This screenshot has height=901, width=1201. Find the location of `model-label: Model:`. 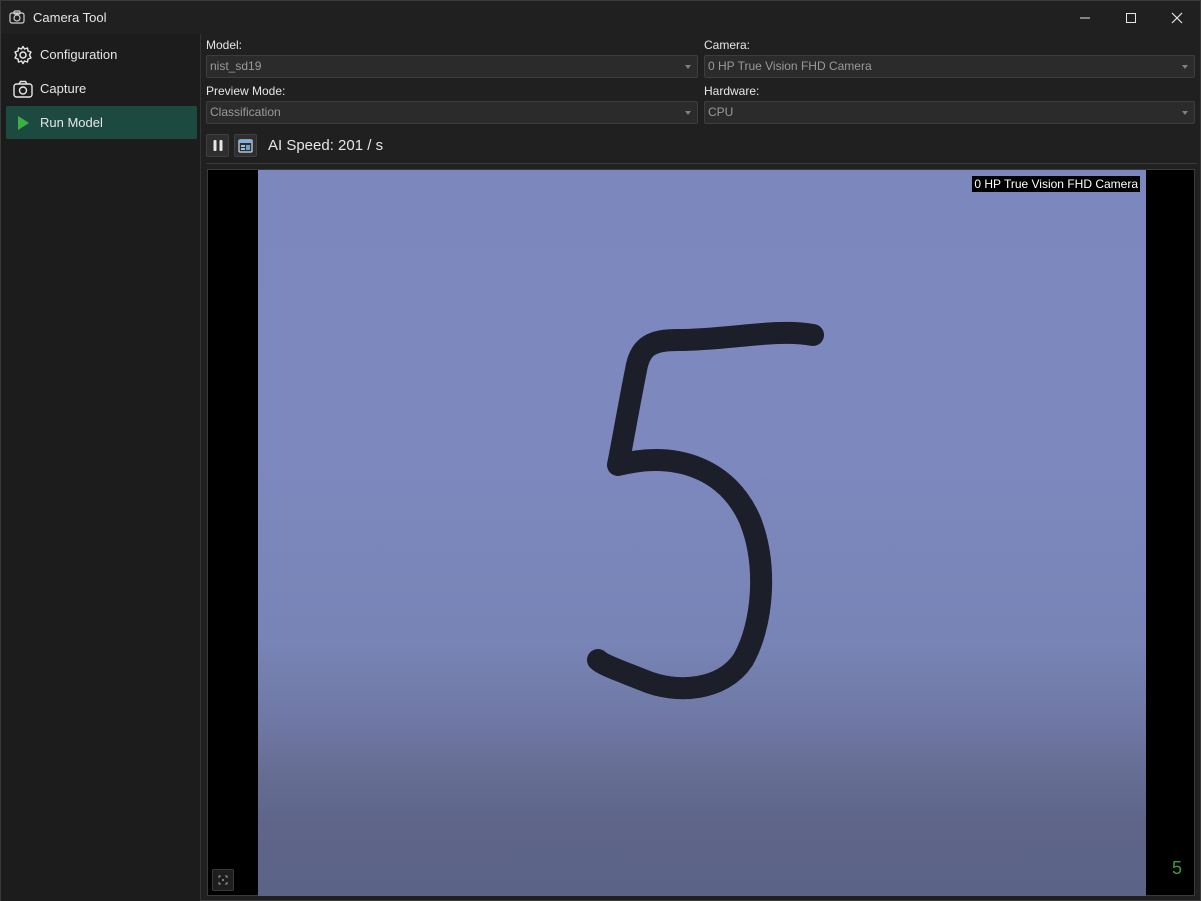

model-label: Model: is located at coordinates (224, 45).